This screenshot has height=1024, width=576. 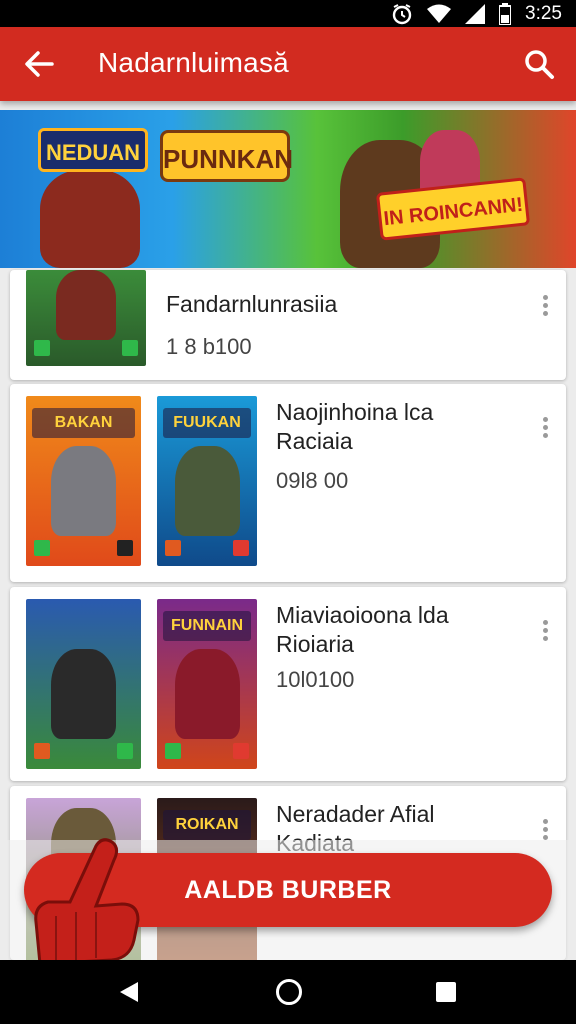 I want to click on product-thumbnail: BAKAN, so click(x=83, y=481).